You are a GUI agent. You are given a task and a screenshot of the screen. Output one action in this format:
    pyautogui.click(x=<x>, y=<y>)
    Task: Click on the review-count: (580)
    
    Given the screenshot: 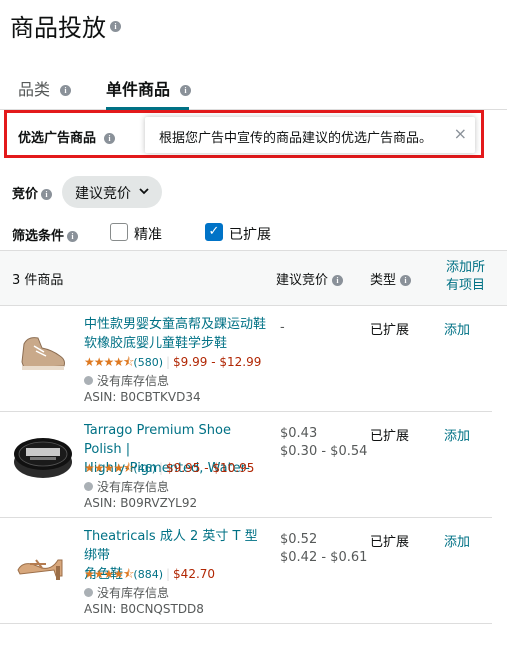 What is the action you would take?
    pyautogui.click(x=148, y=362)
    